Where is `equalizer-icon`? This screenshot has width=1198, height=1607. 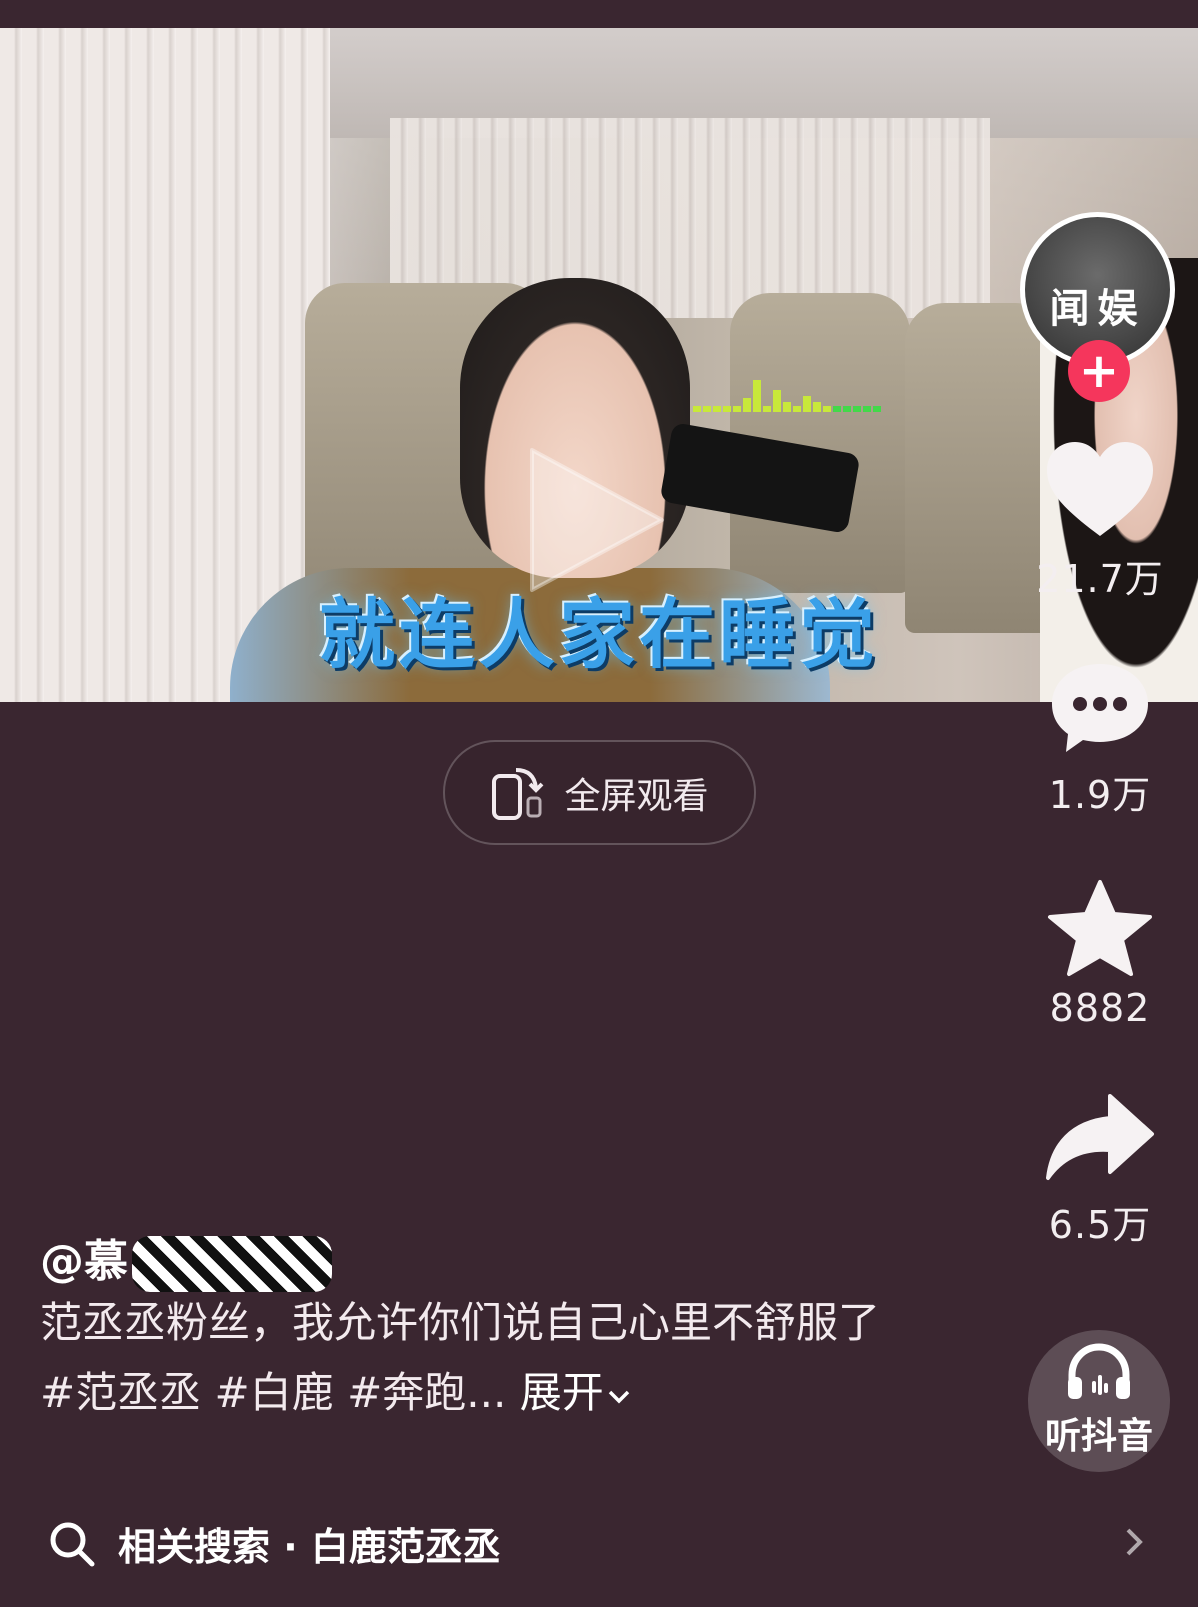 equalizer-icon is located at coordinates (787, 396).